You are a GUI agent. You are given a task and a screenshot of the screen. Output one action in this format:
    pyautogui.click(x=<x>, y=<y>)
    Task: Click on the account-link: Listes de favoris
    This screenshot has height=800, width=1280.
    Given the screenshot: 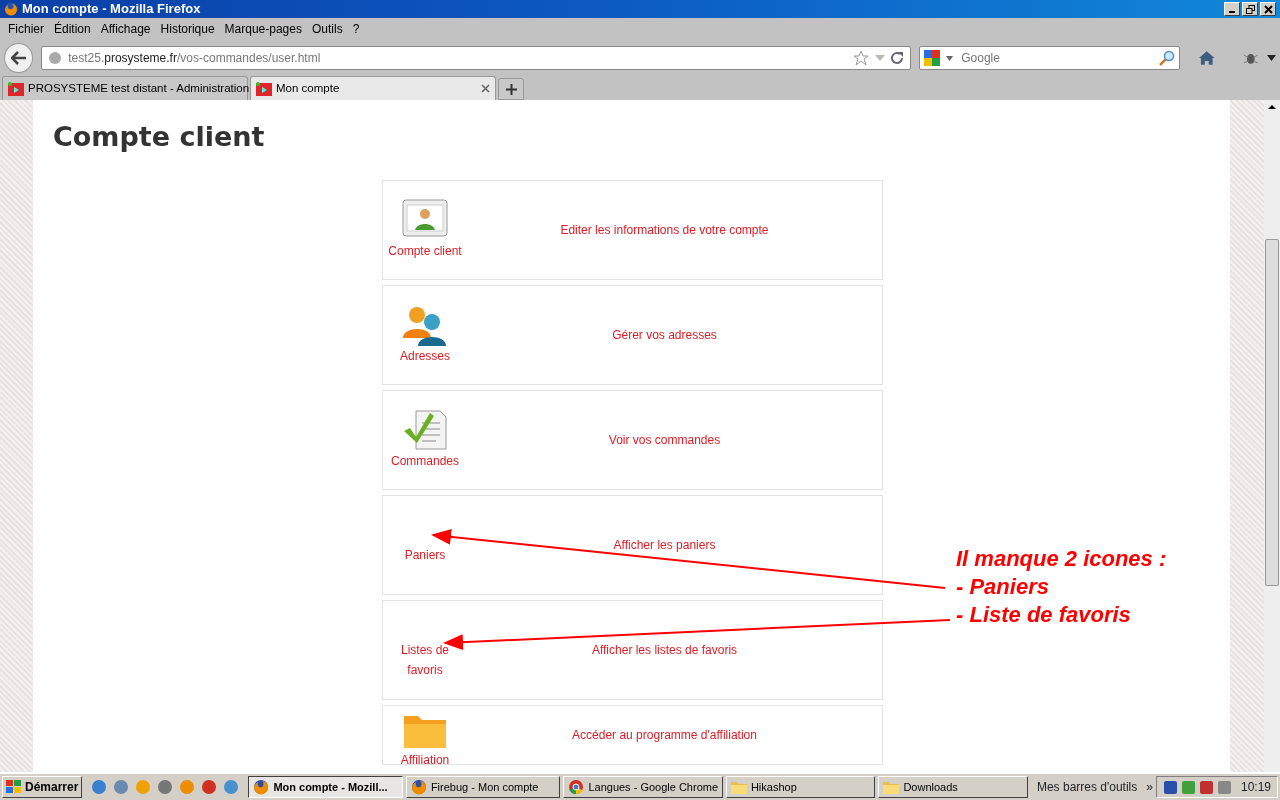 What is the action you would take?
    pyautogui.click(x=425, y=659)
    